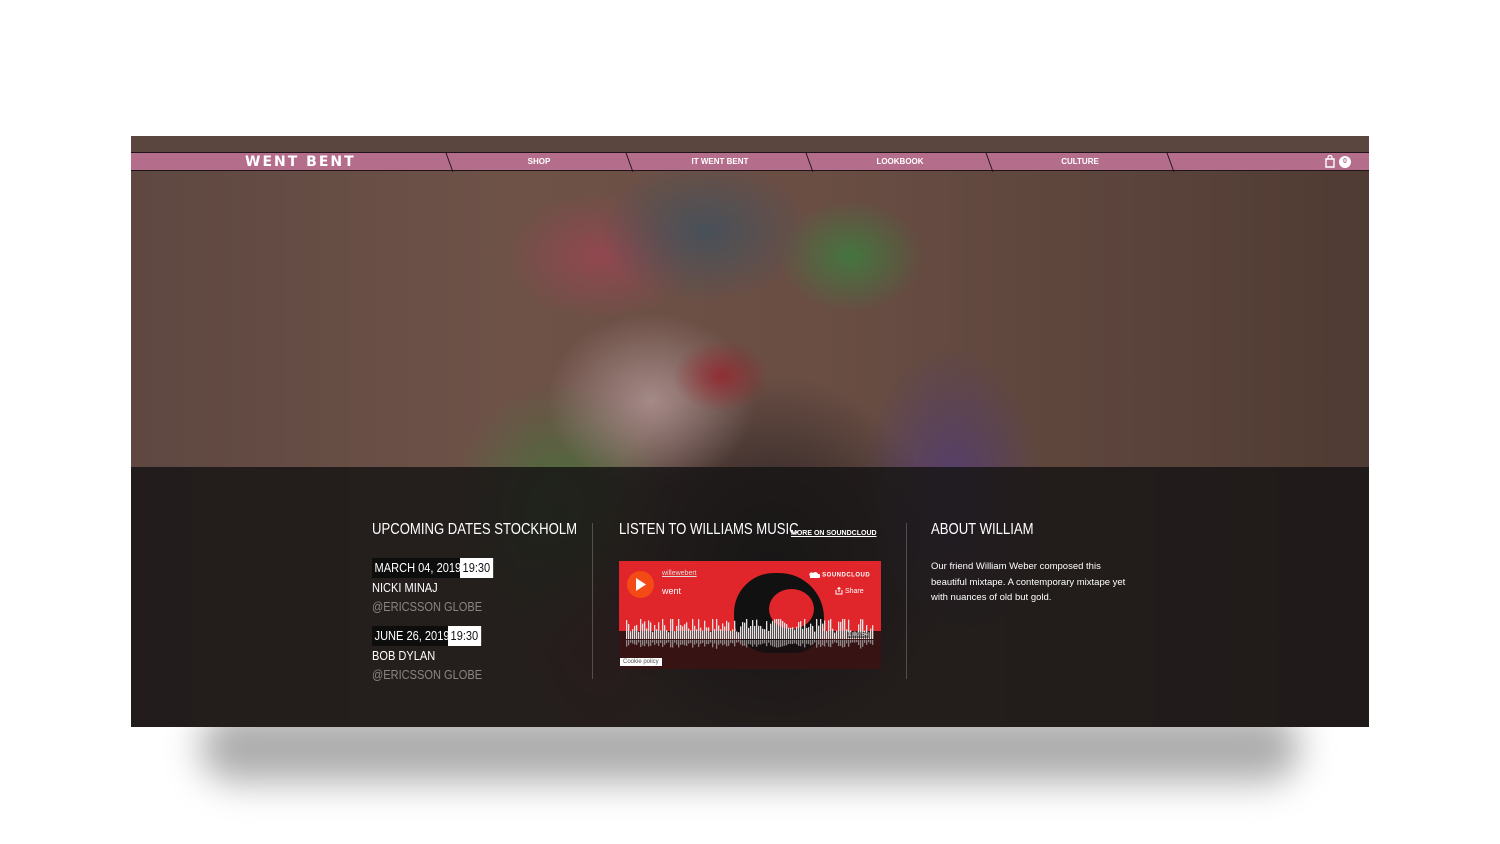 This screenshot has width=1500, height=844. What do you see at coordinates (641, 662) in the screenshot?
I see `cookie-policy-link: Cookie policy` at bounding box center [641, 662].